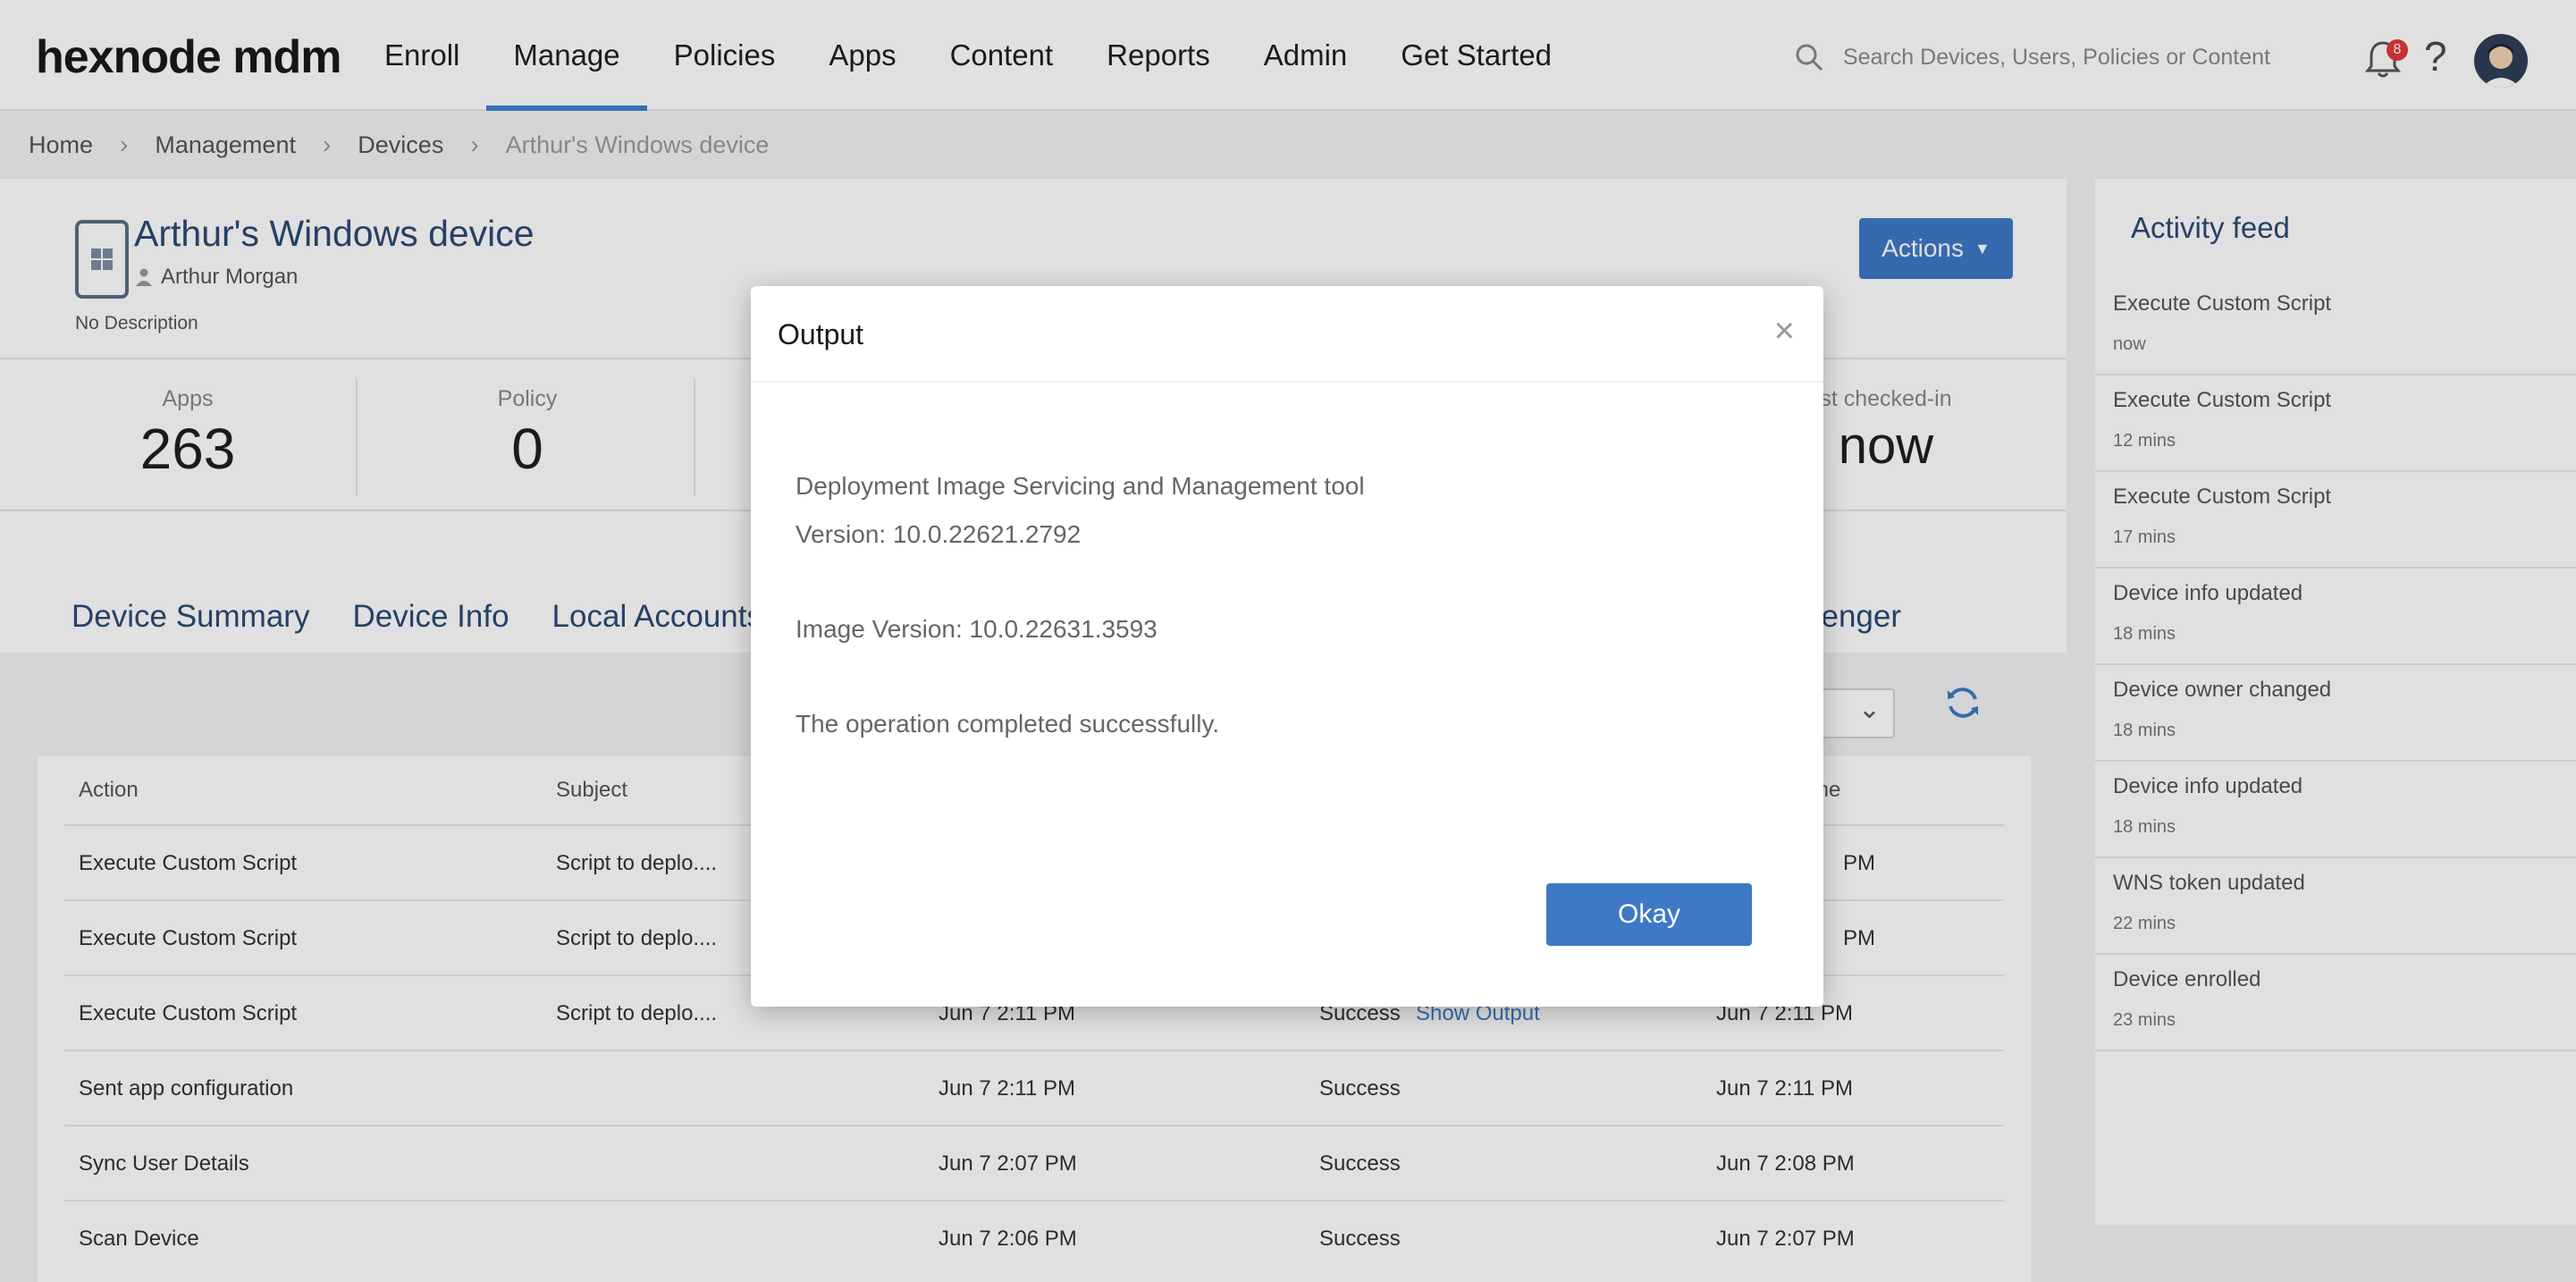 Image resolution: width=2576 pixels, height=1282 pixels. What do you see at coordinates (939, 534) in the screenshot?
I see `output-line-2: Version: 10.0.22621.2792` at bounding box center [939, 534].